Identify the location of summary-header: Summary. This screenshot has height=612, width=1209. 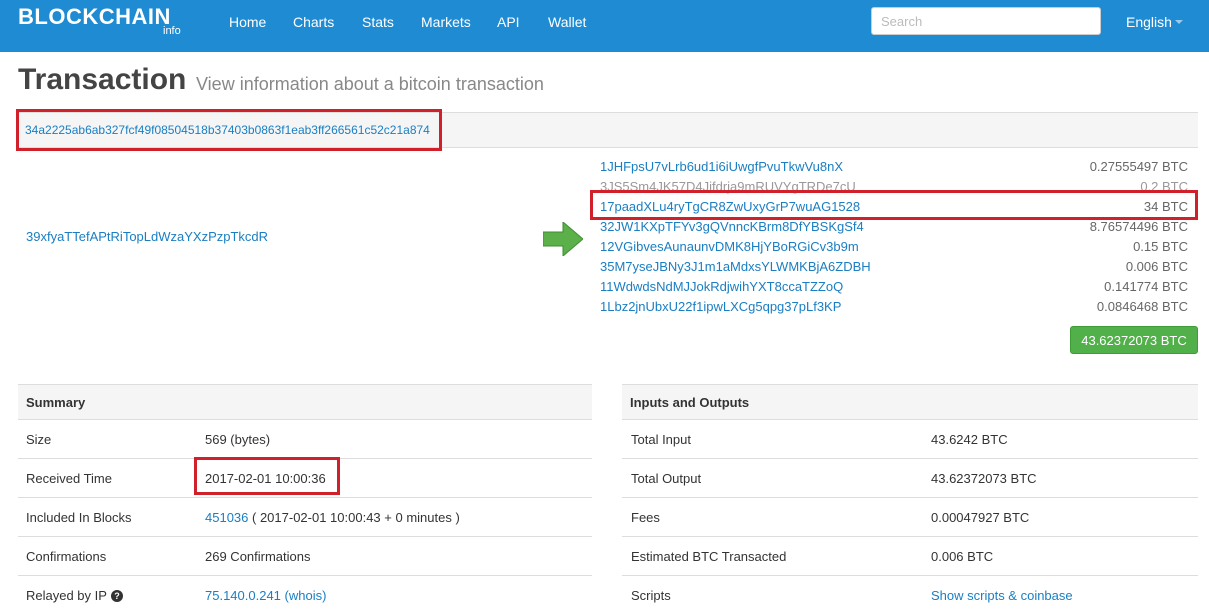
(305, 402).